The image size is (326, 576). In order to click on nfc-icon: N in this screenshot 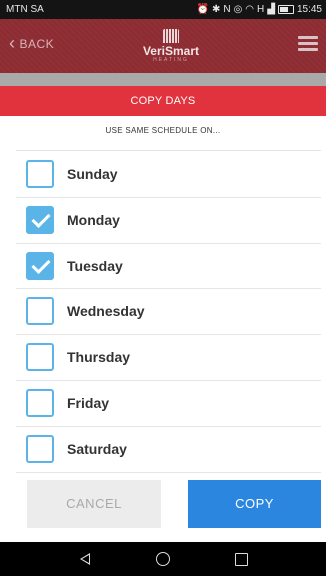, I will do `click(227, 9)`.